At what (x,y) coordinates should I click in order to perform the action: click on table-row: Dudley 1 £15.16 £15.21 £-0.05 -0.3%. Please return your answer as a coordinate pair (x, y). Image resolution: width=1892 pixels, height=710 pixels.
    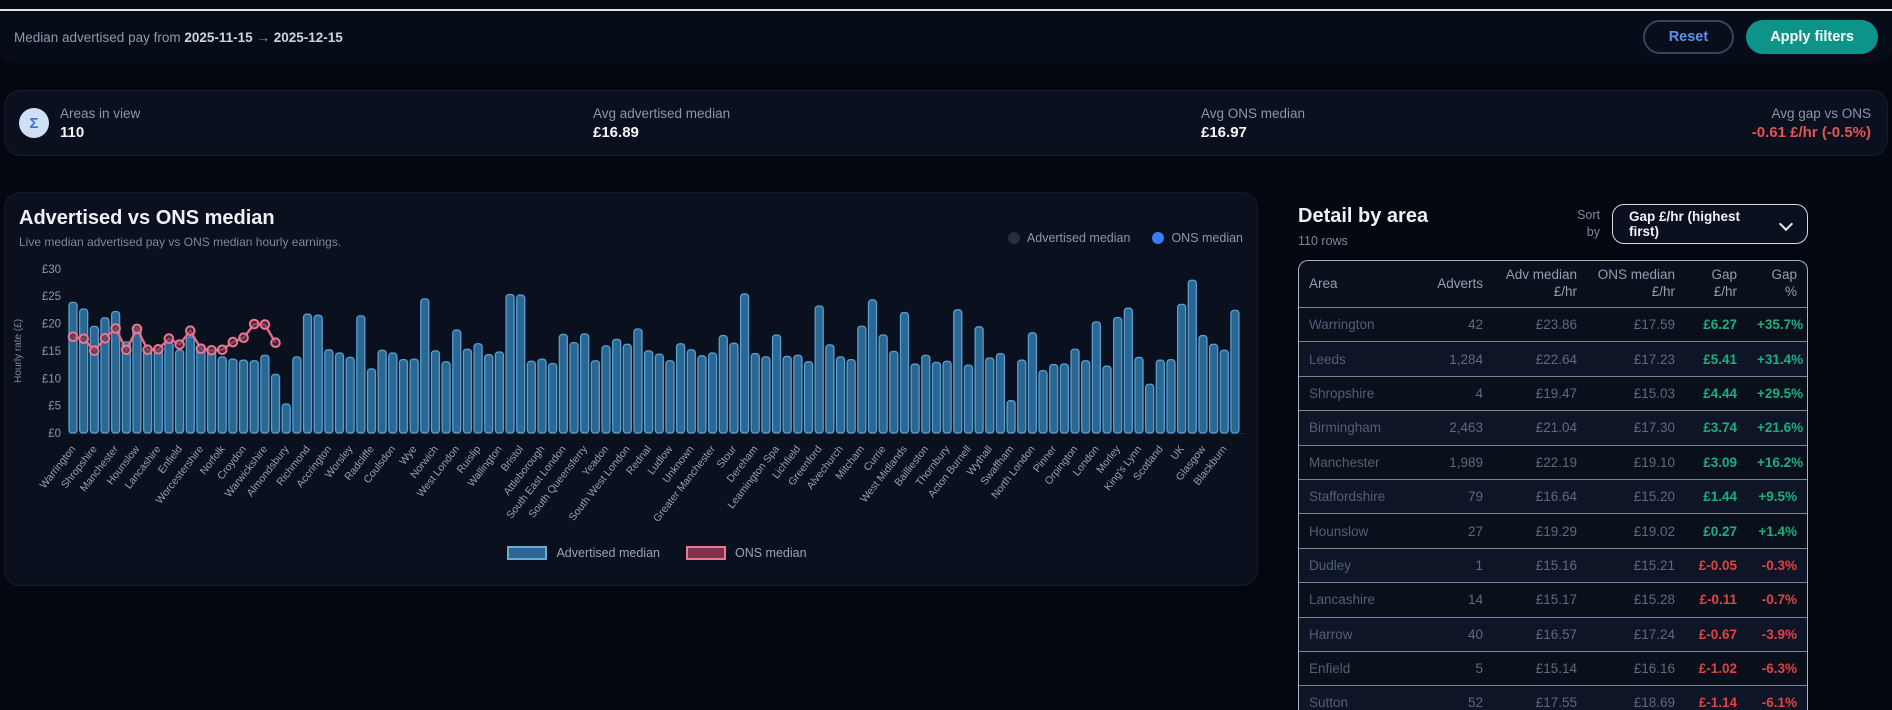
    Looking at the image, I should click on (1553, 565).